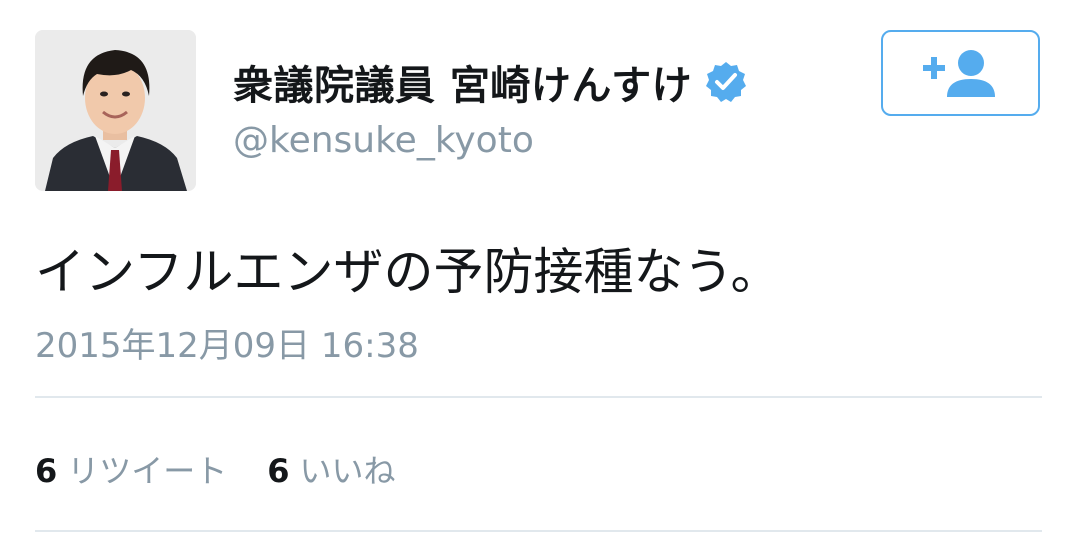 The image size is (1078, 534). I want to click on like-label: いいね, so click(347, 471).